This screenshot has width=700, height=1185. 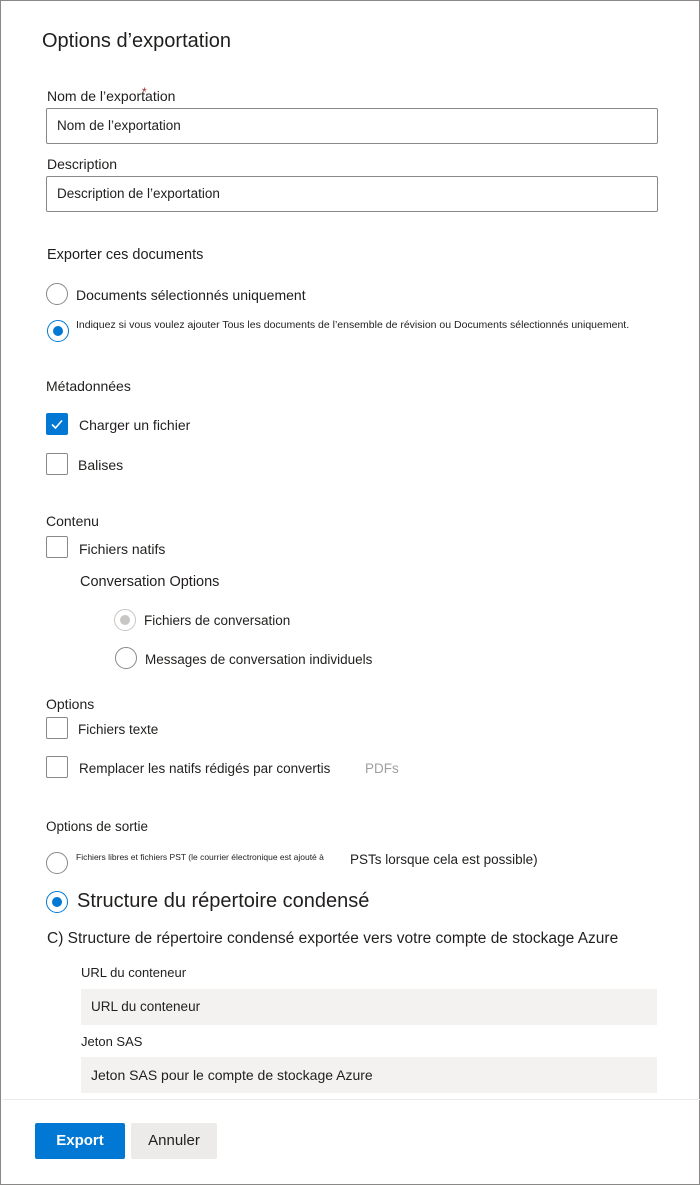 What do you see at coordinates (70, 704) in the screenshot?
I see `options-heading: Options` at bounding box center [70, 704].